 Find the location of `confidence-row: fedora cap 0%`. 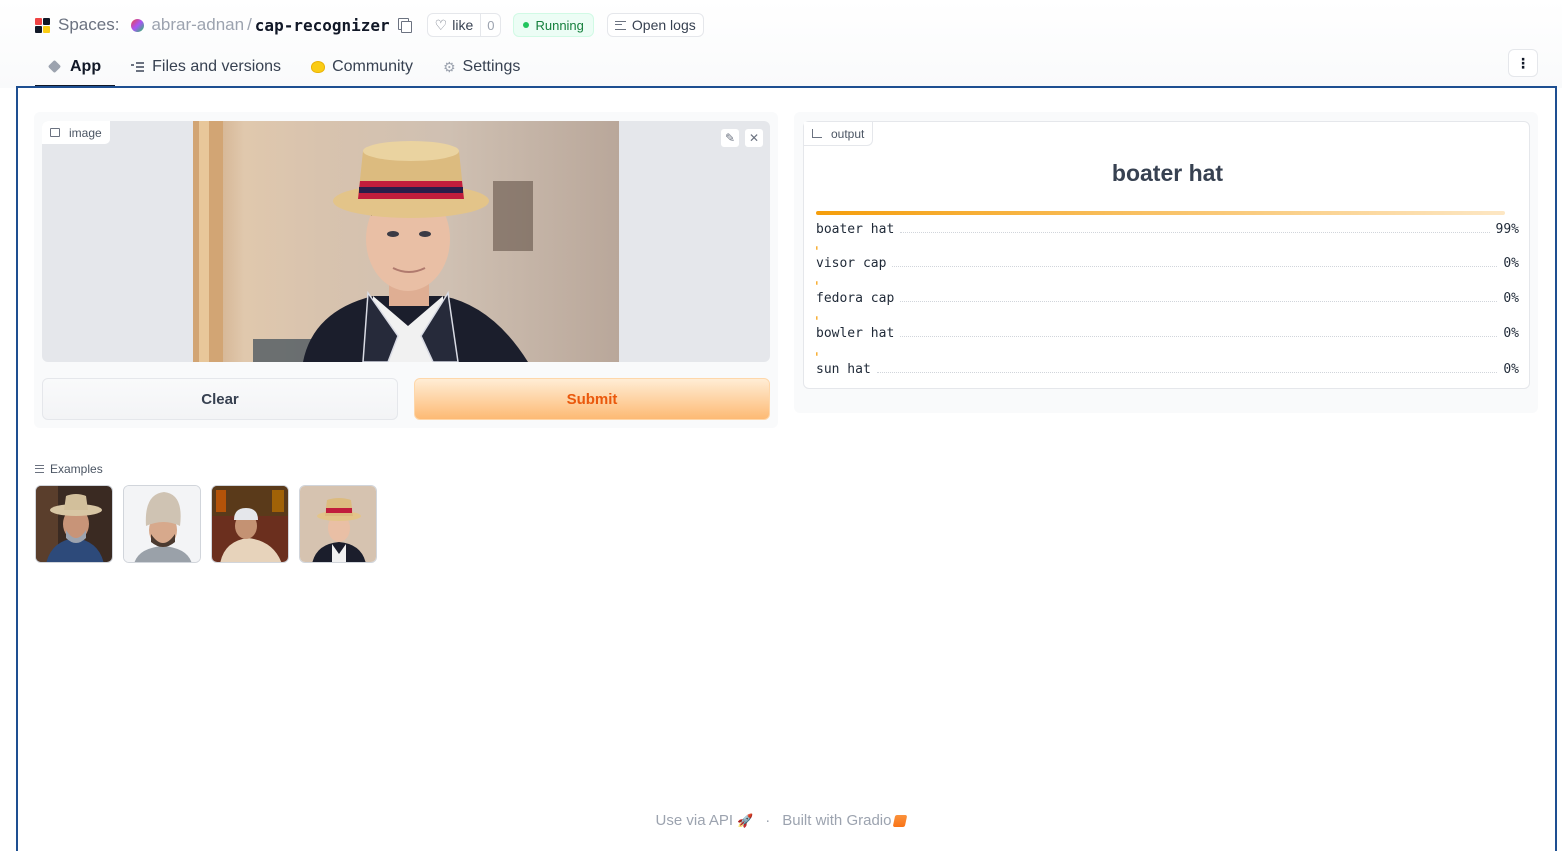

confidence-row: fedora cap 0% is located at coordinates (1167, 298).